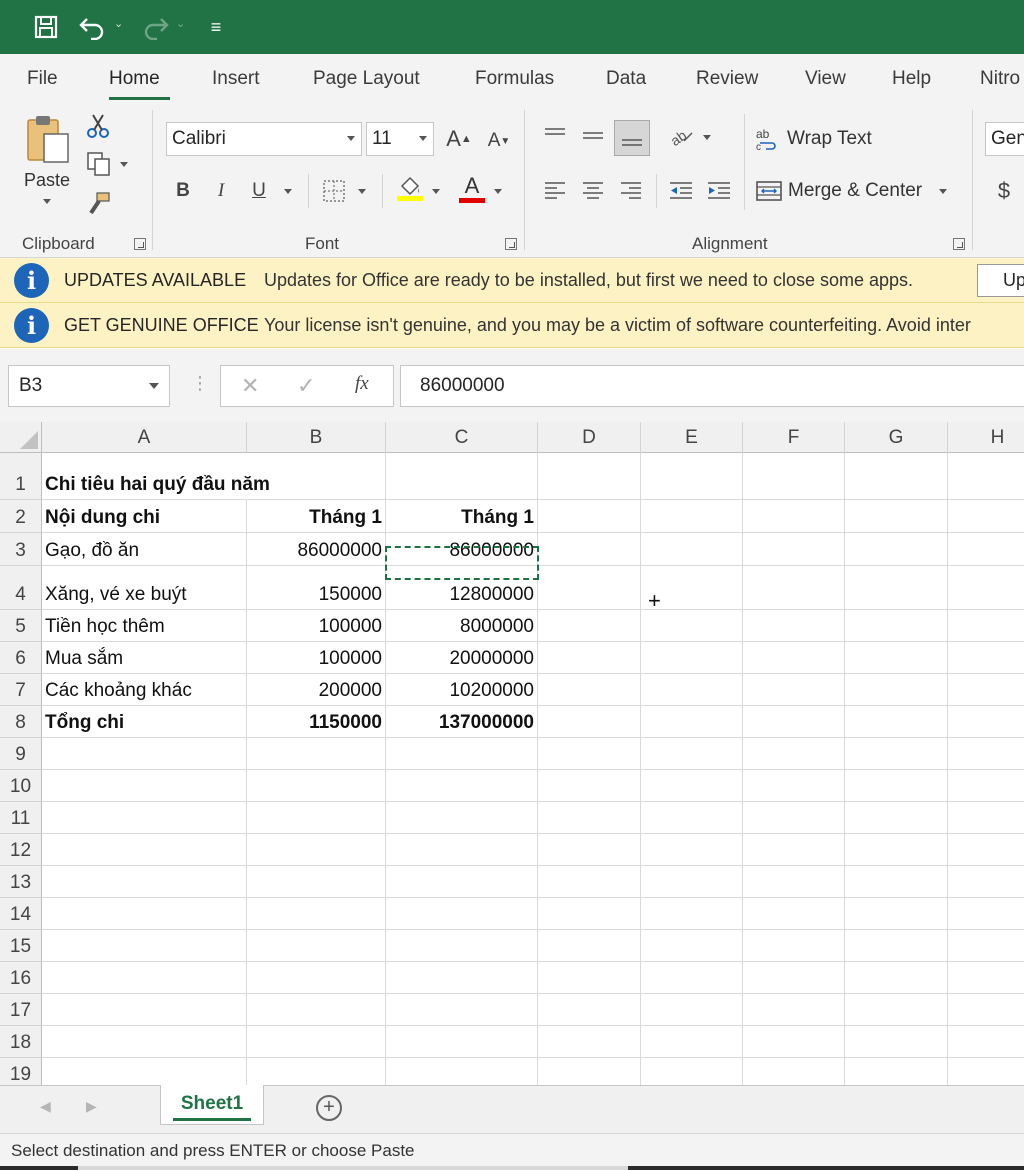 Image resolution: width=1024 pixels, height=1170 pixels. I want to click on cell-a15, so click(144, 946).